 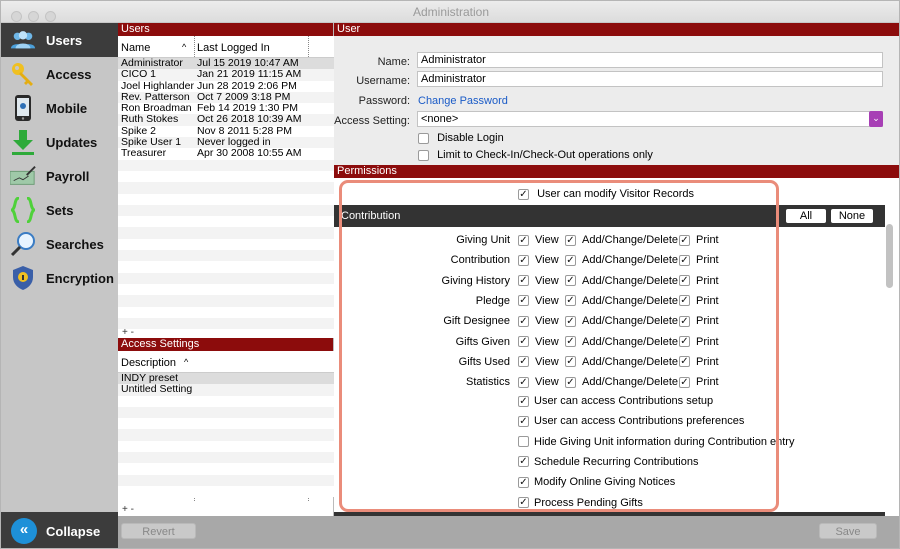 What do you see at coordinates (73, 531) in the screenshot?
I see `collapse-label: Collapse` at bounding box center [73, 531].